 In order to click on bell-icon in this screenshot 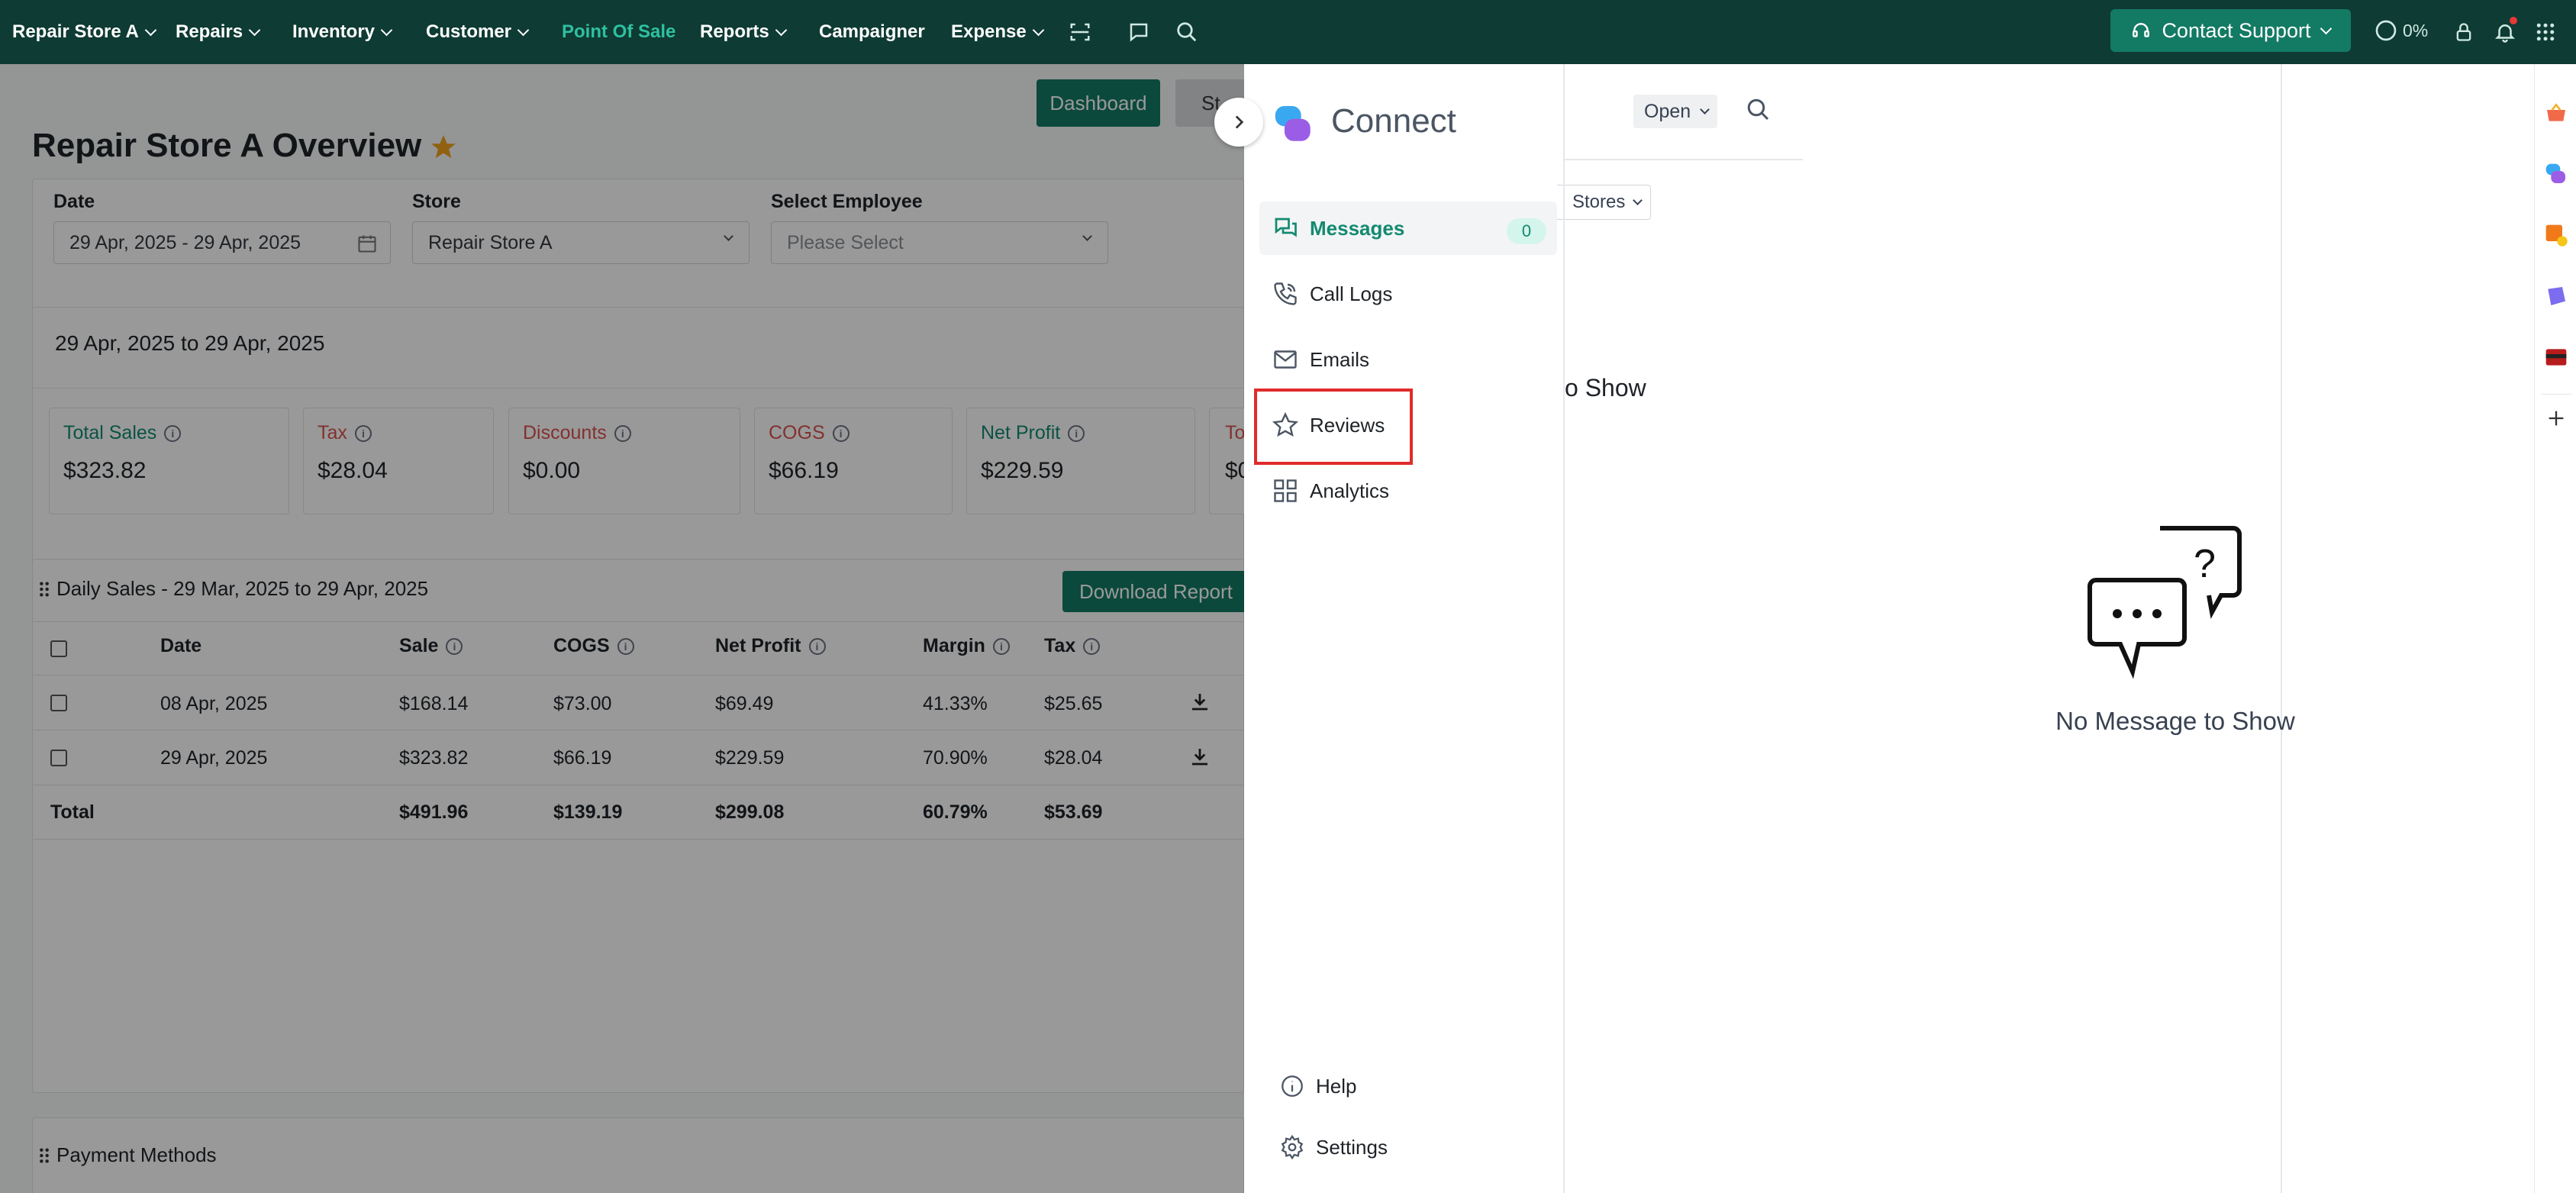, I will do `click(2505, 32)`.